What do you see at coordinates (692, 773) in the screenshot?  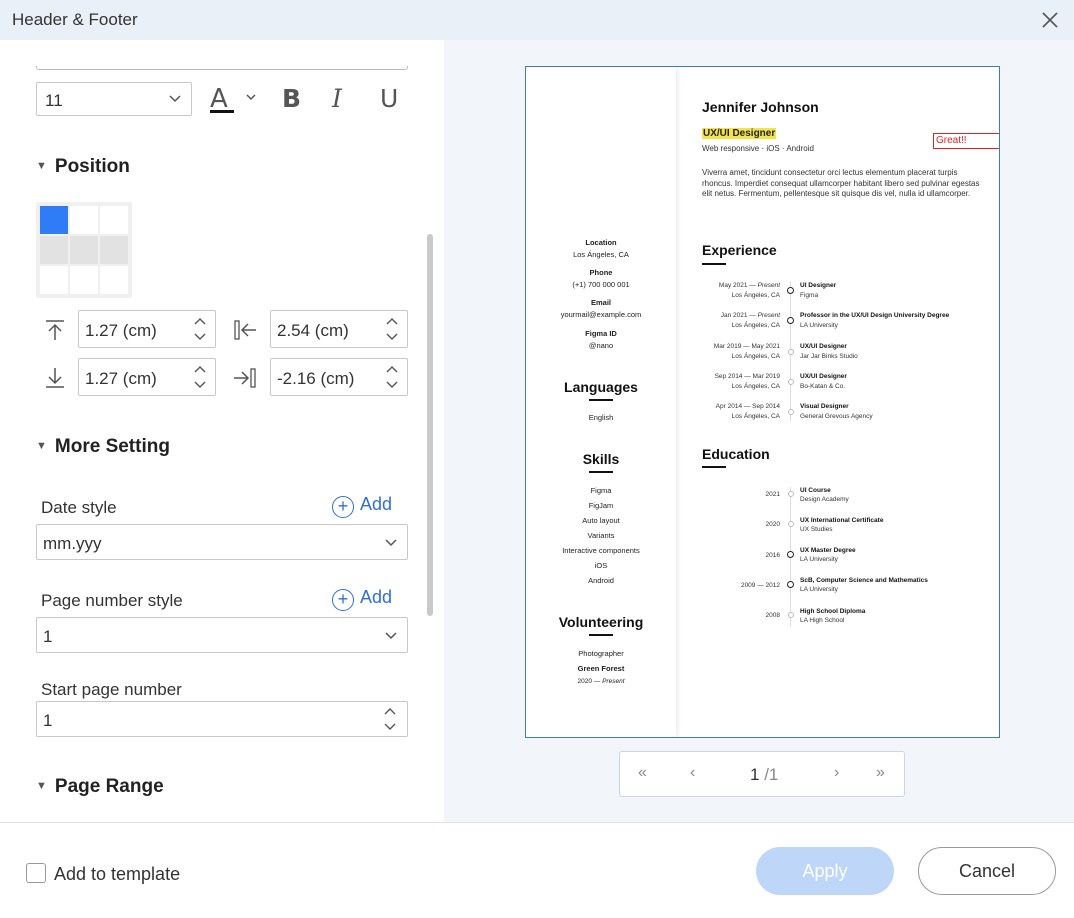 I see `previous-page-button: ‹` at bounding box center [692, 773].